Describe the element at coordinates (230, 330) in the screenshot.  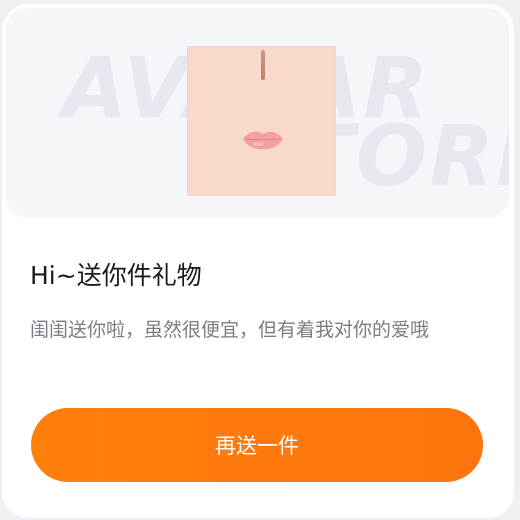
I see `gift-description: 闺闺送你啦，虽然很便宜，但有着我对你的爱哦` at that location.